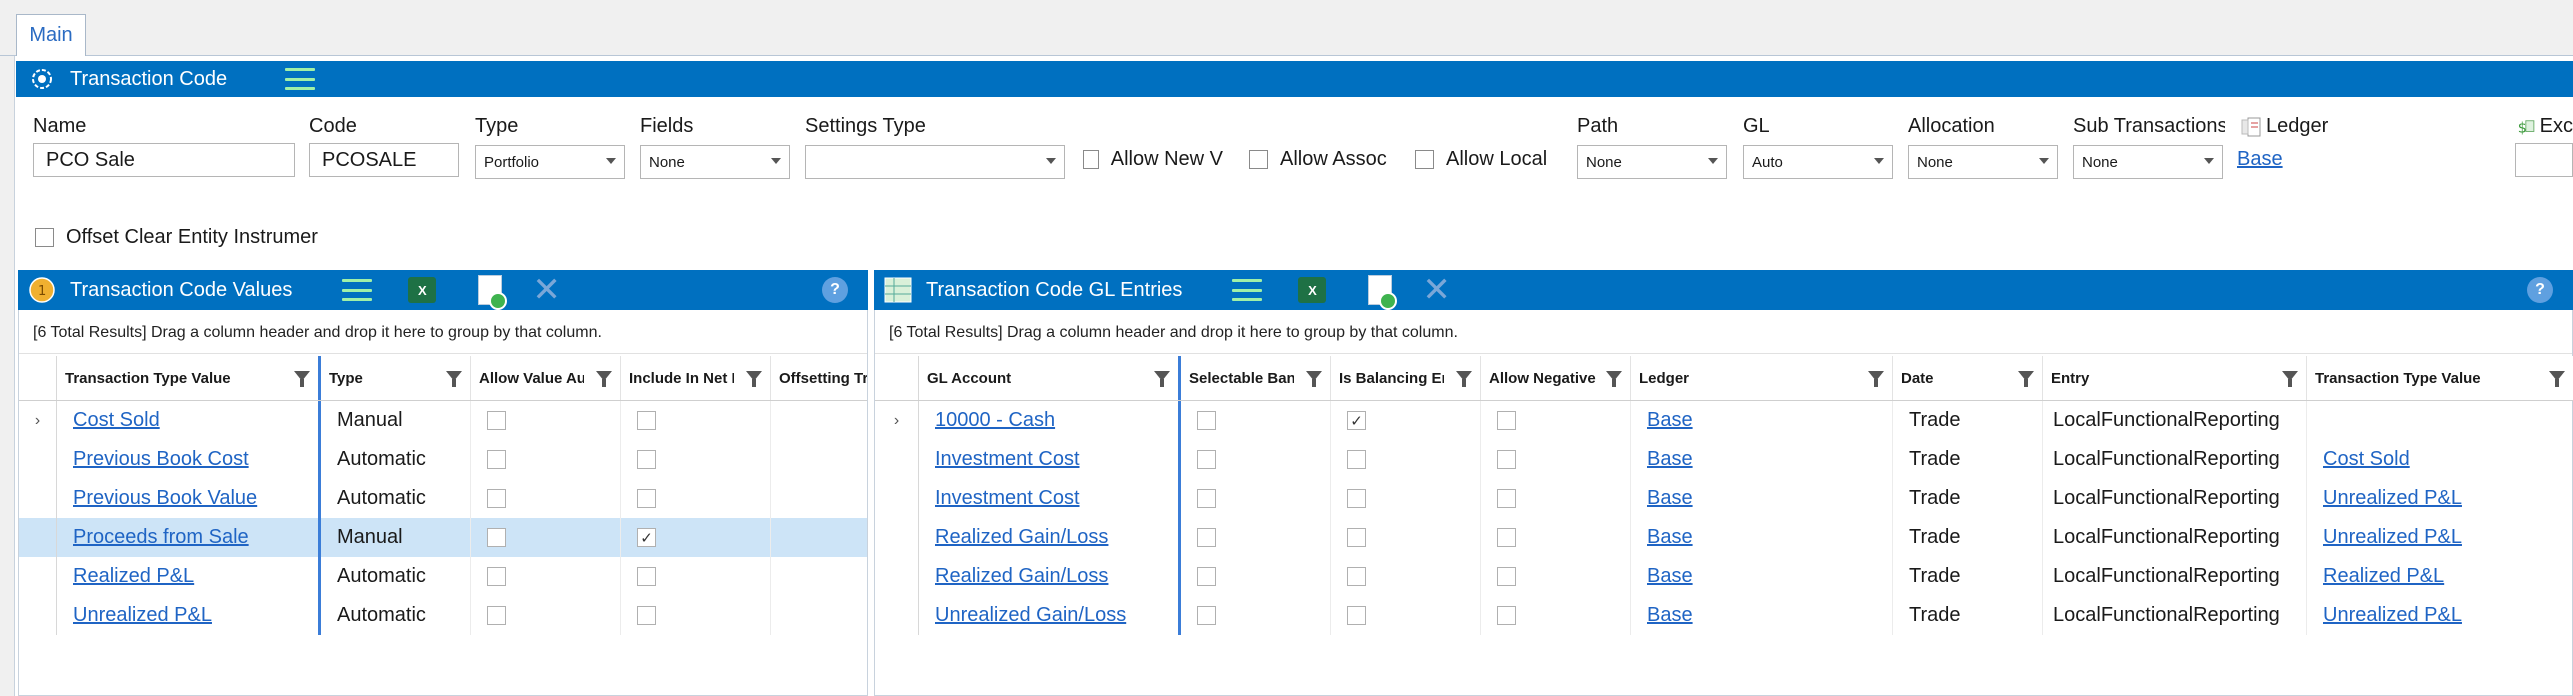 This screenshot has height=696, width=2573. What do you see at coordinates (819, 378) in the screenshot?
I see `col-header-offsetting: Offsetting Tra` at bounding box center [819, 378].